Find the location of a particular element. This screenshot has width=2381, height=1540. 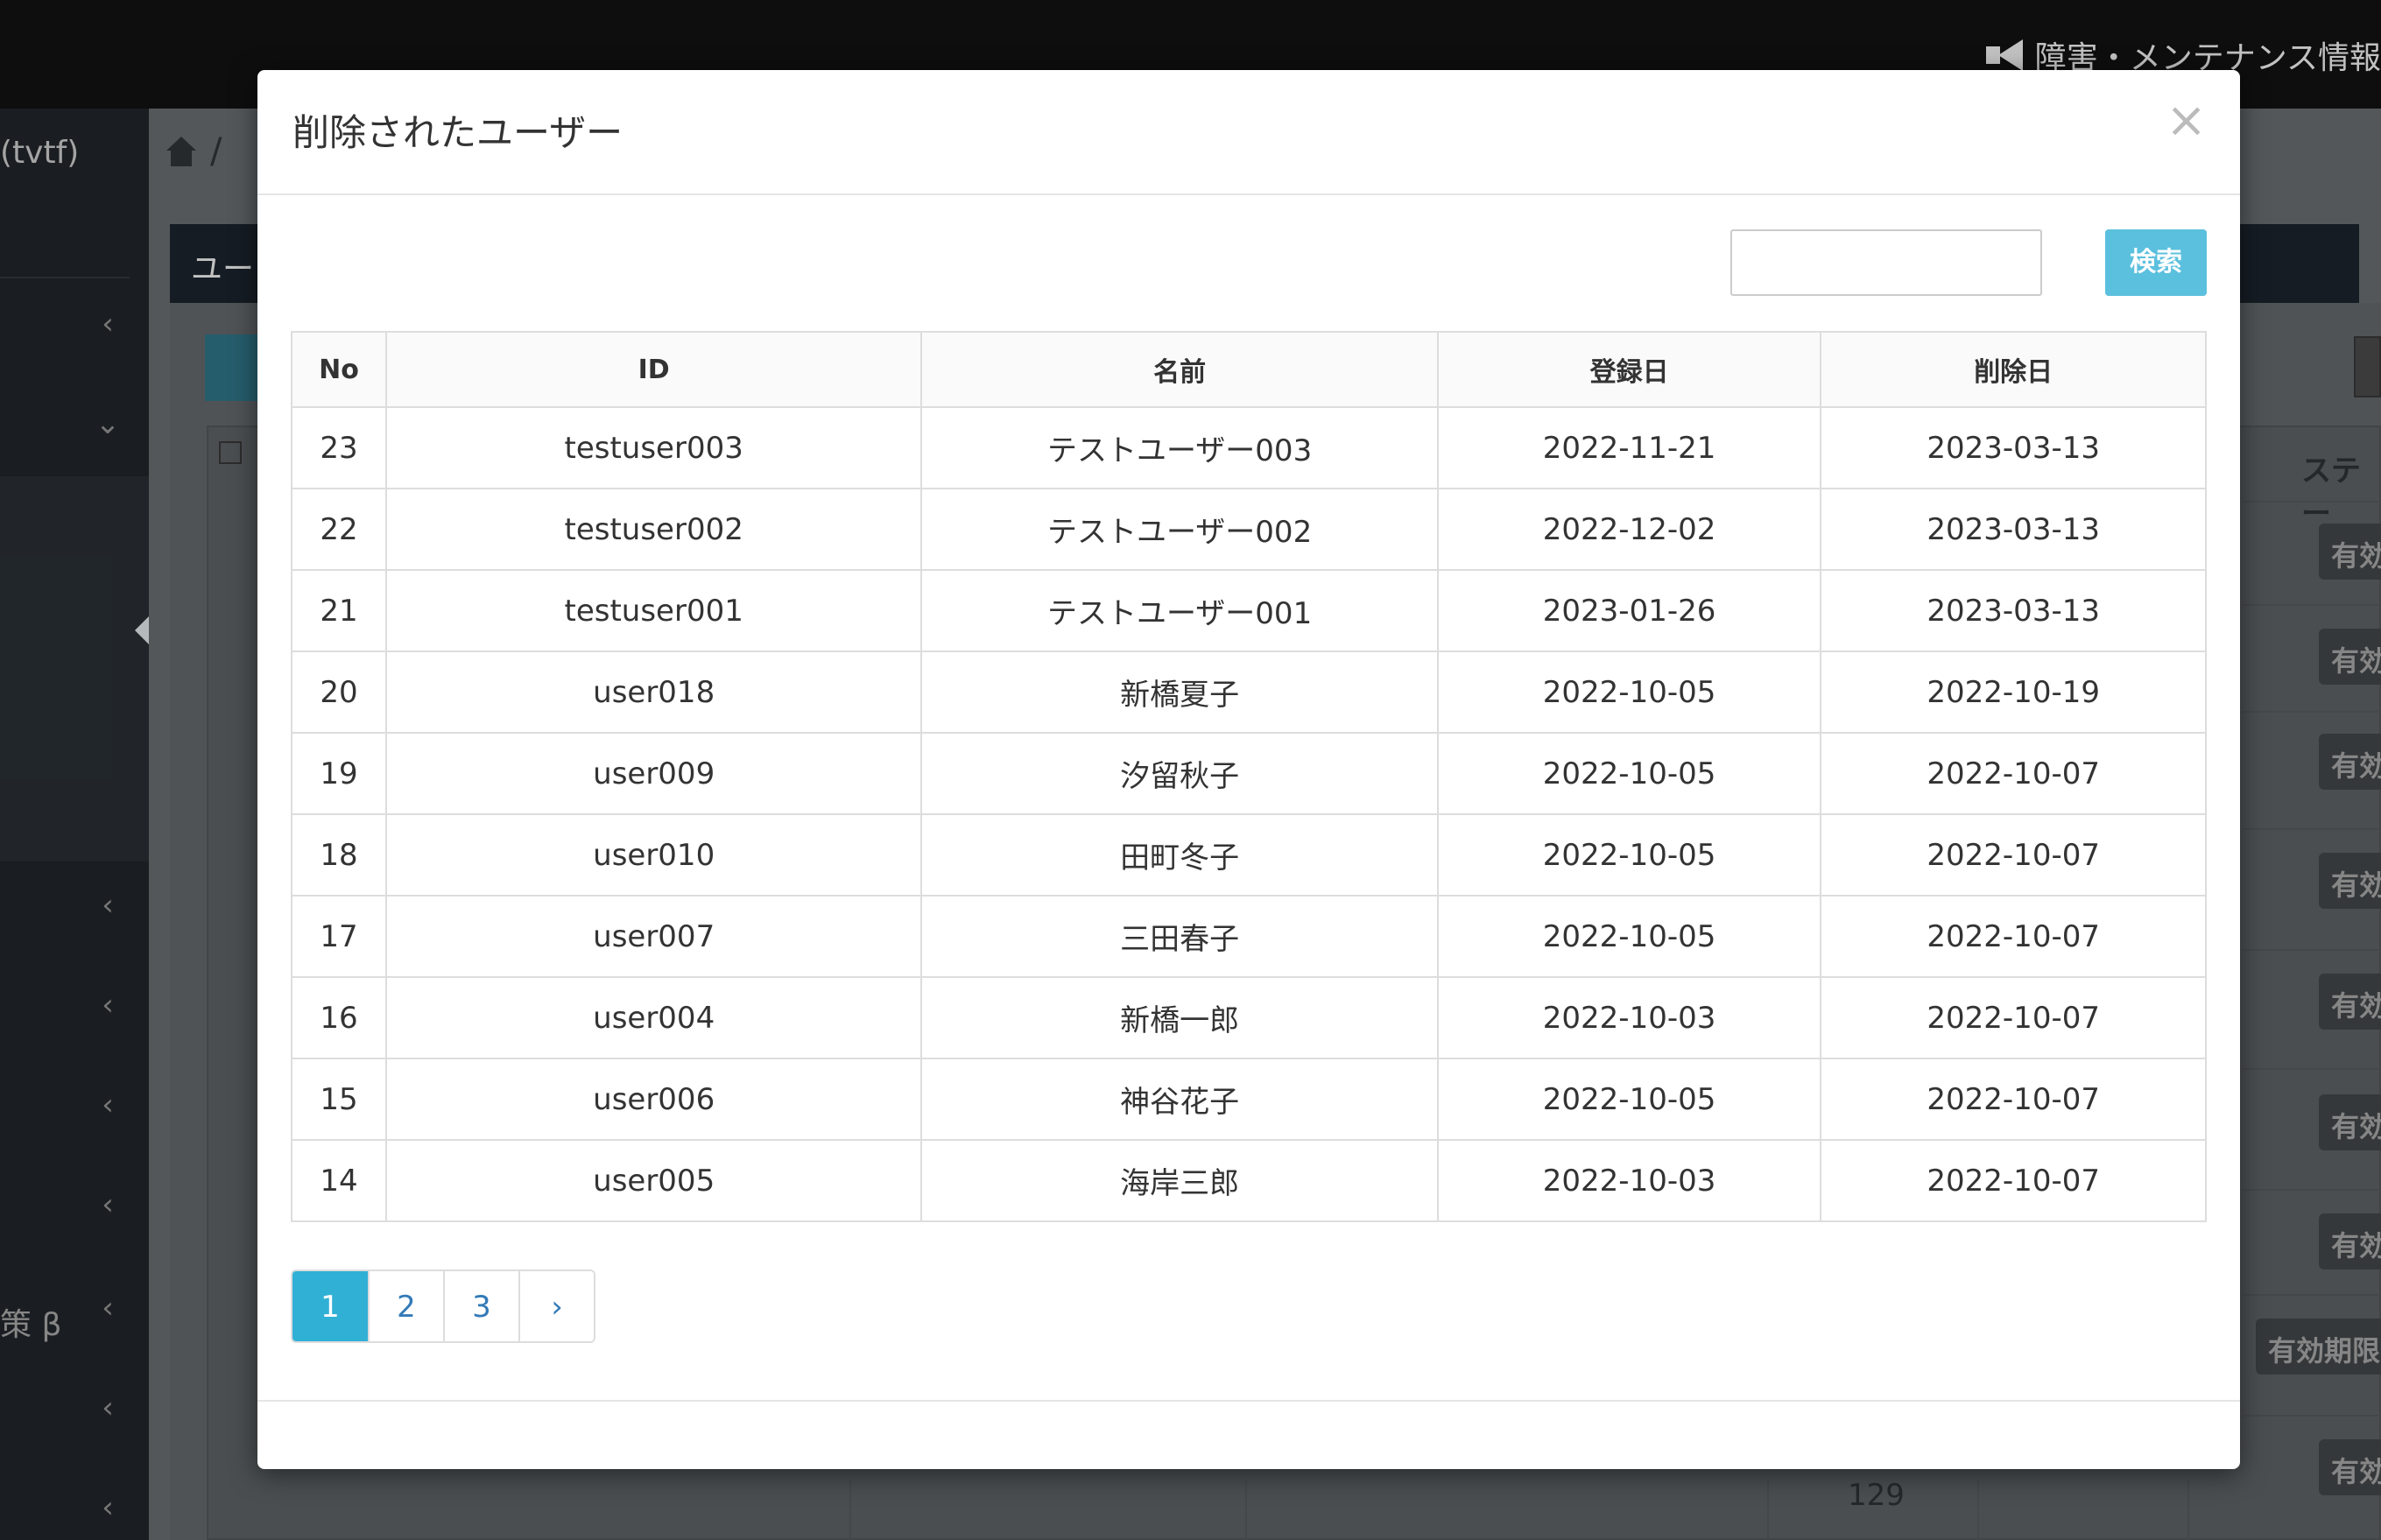

cell-id: testuser003 is located at coordinates (653, 447).